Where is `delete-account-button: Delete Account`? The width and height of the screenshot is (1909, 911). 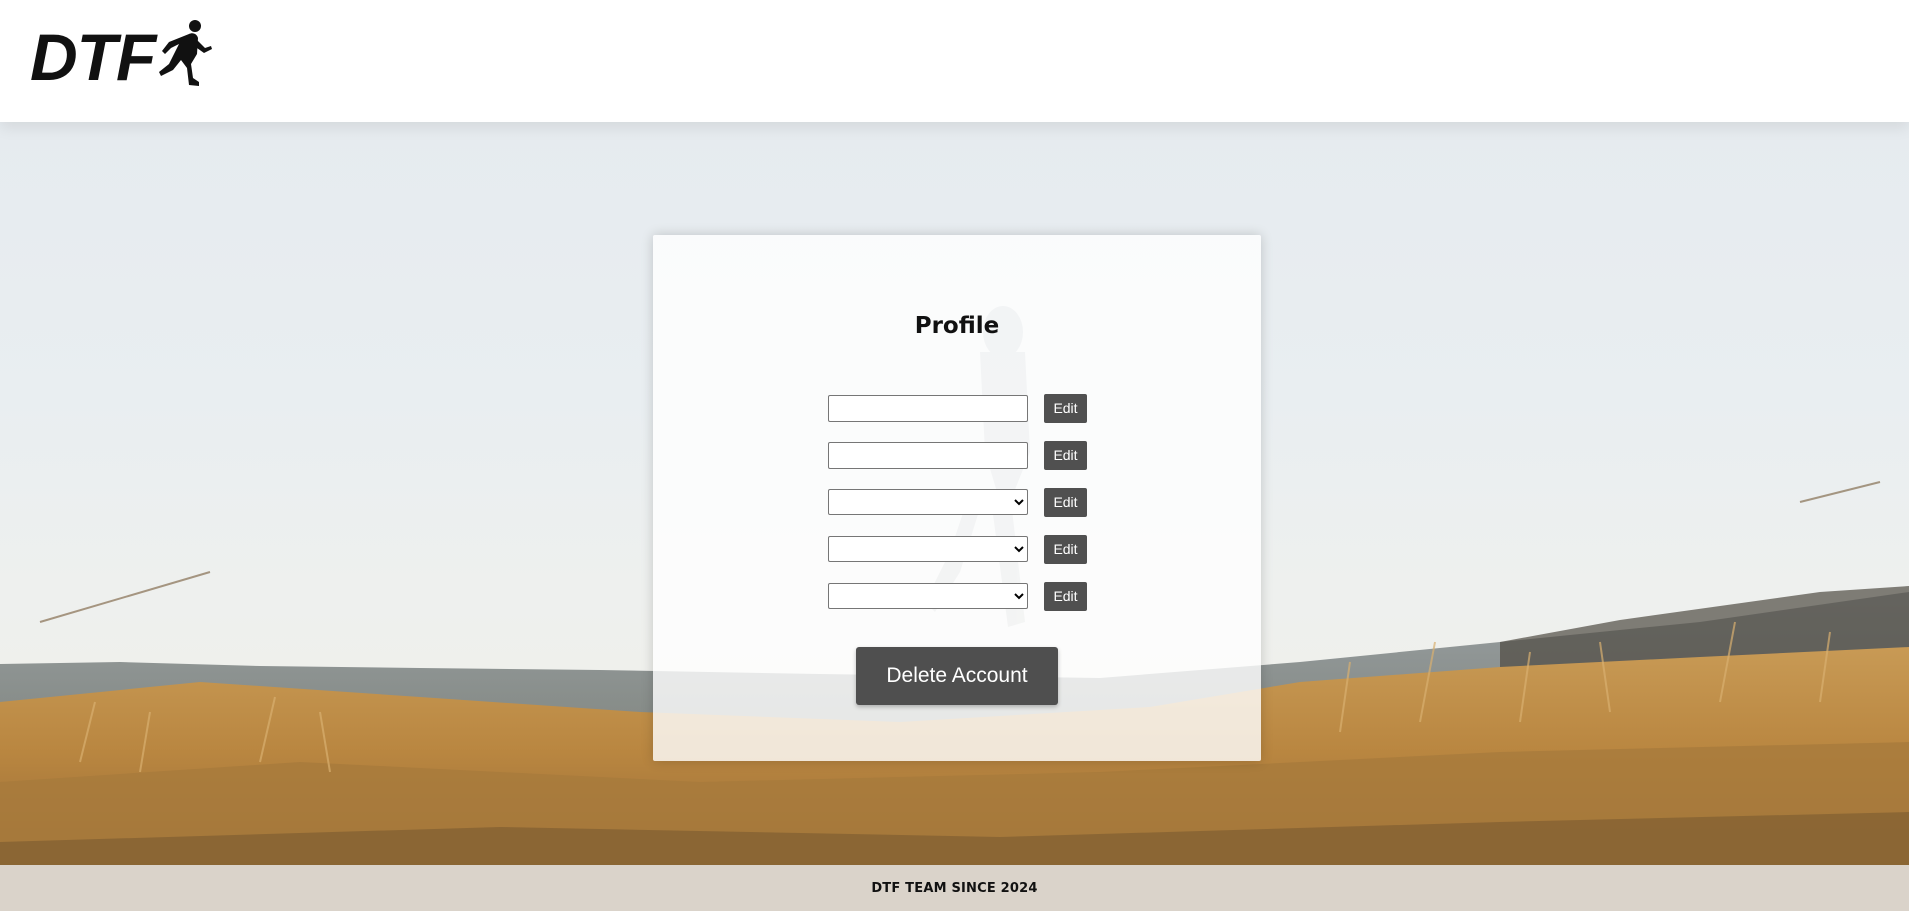 delete-account-button: Delete Account is located at coordinates (957, 676).